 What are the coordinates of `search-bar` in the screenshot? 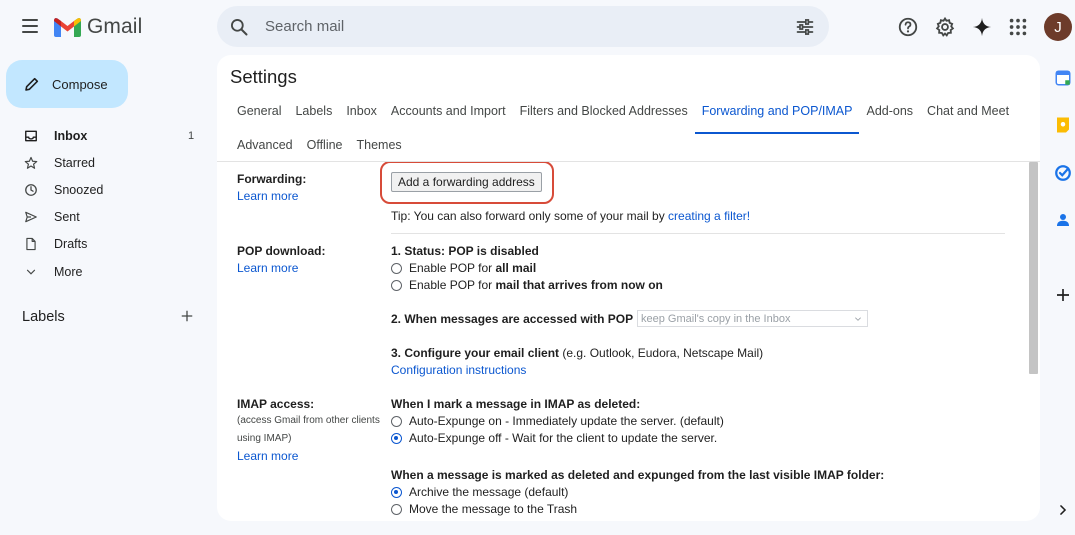 It's located at (523, 26).